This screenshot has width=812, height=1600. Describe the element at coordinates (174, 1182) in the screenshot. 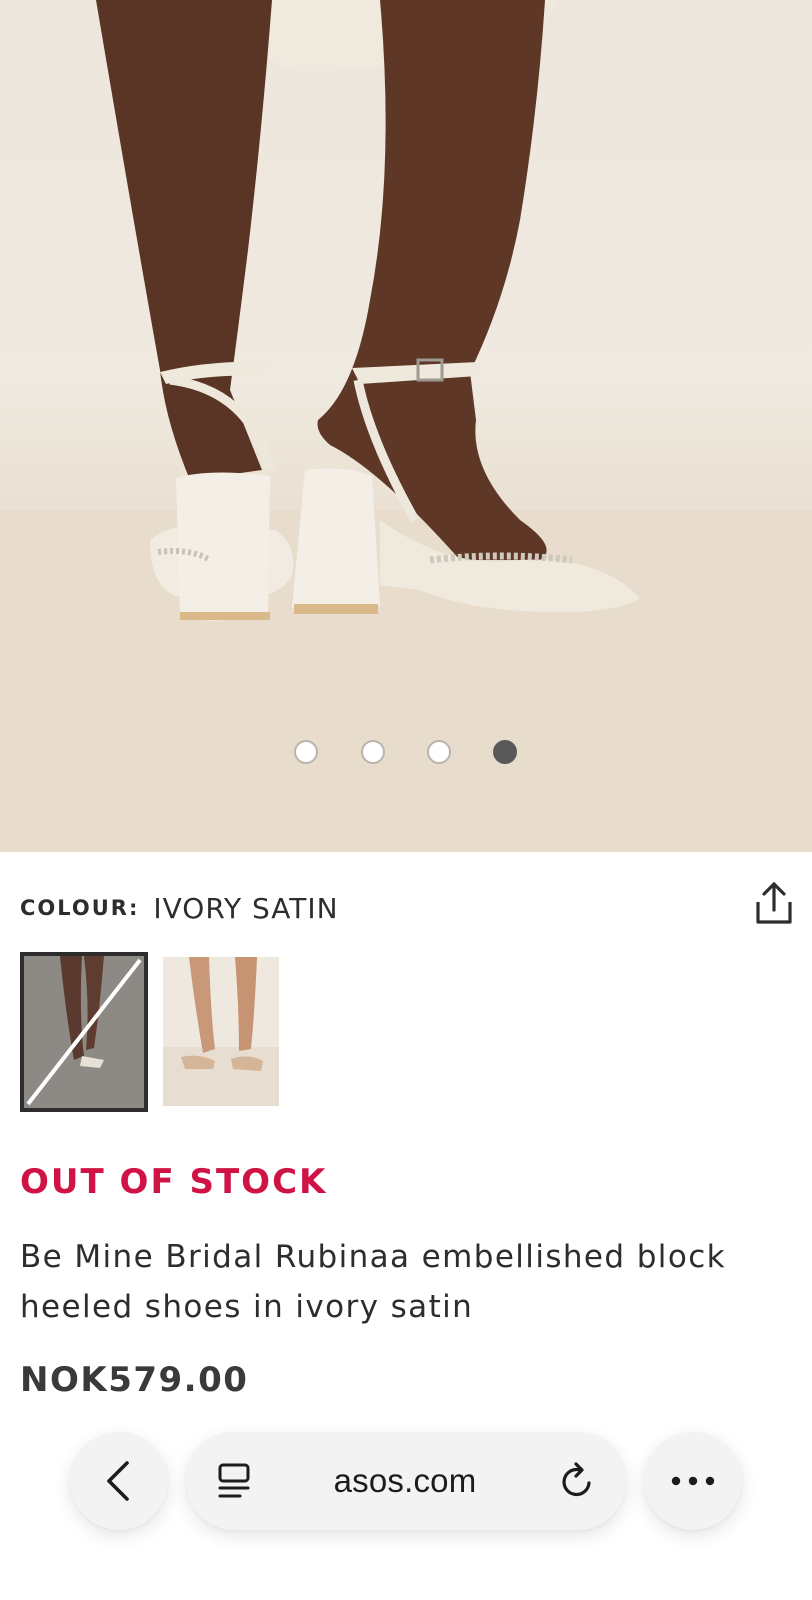

I see `stock-status: OUT OF STOCK` at that location.